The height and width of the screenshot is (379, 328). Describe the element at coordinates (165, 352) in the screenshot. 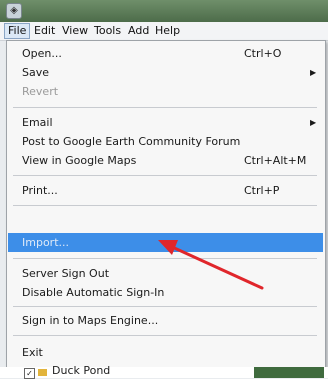

I see `menu-item-exit: Exit` at that location.